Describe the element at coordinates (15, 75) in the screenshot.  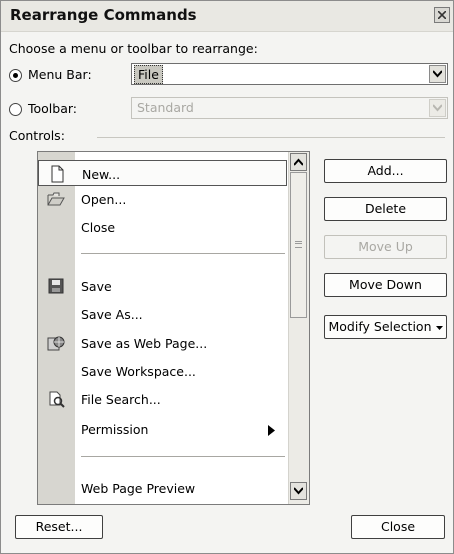
I see `menu-bar-radio` at that location.